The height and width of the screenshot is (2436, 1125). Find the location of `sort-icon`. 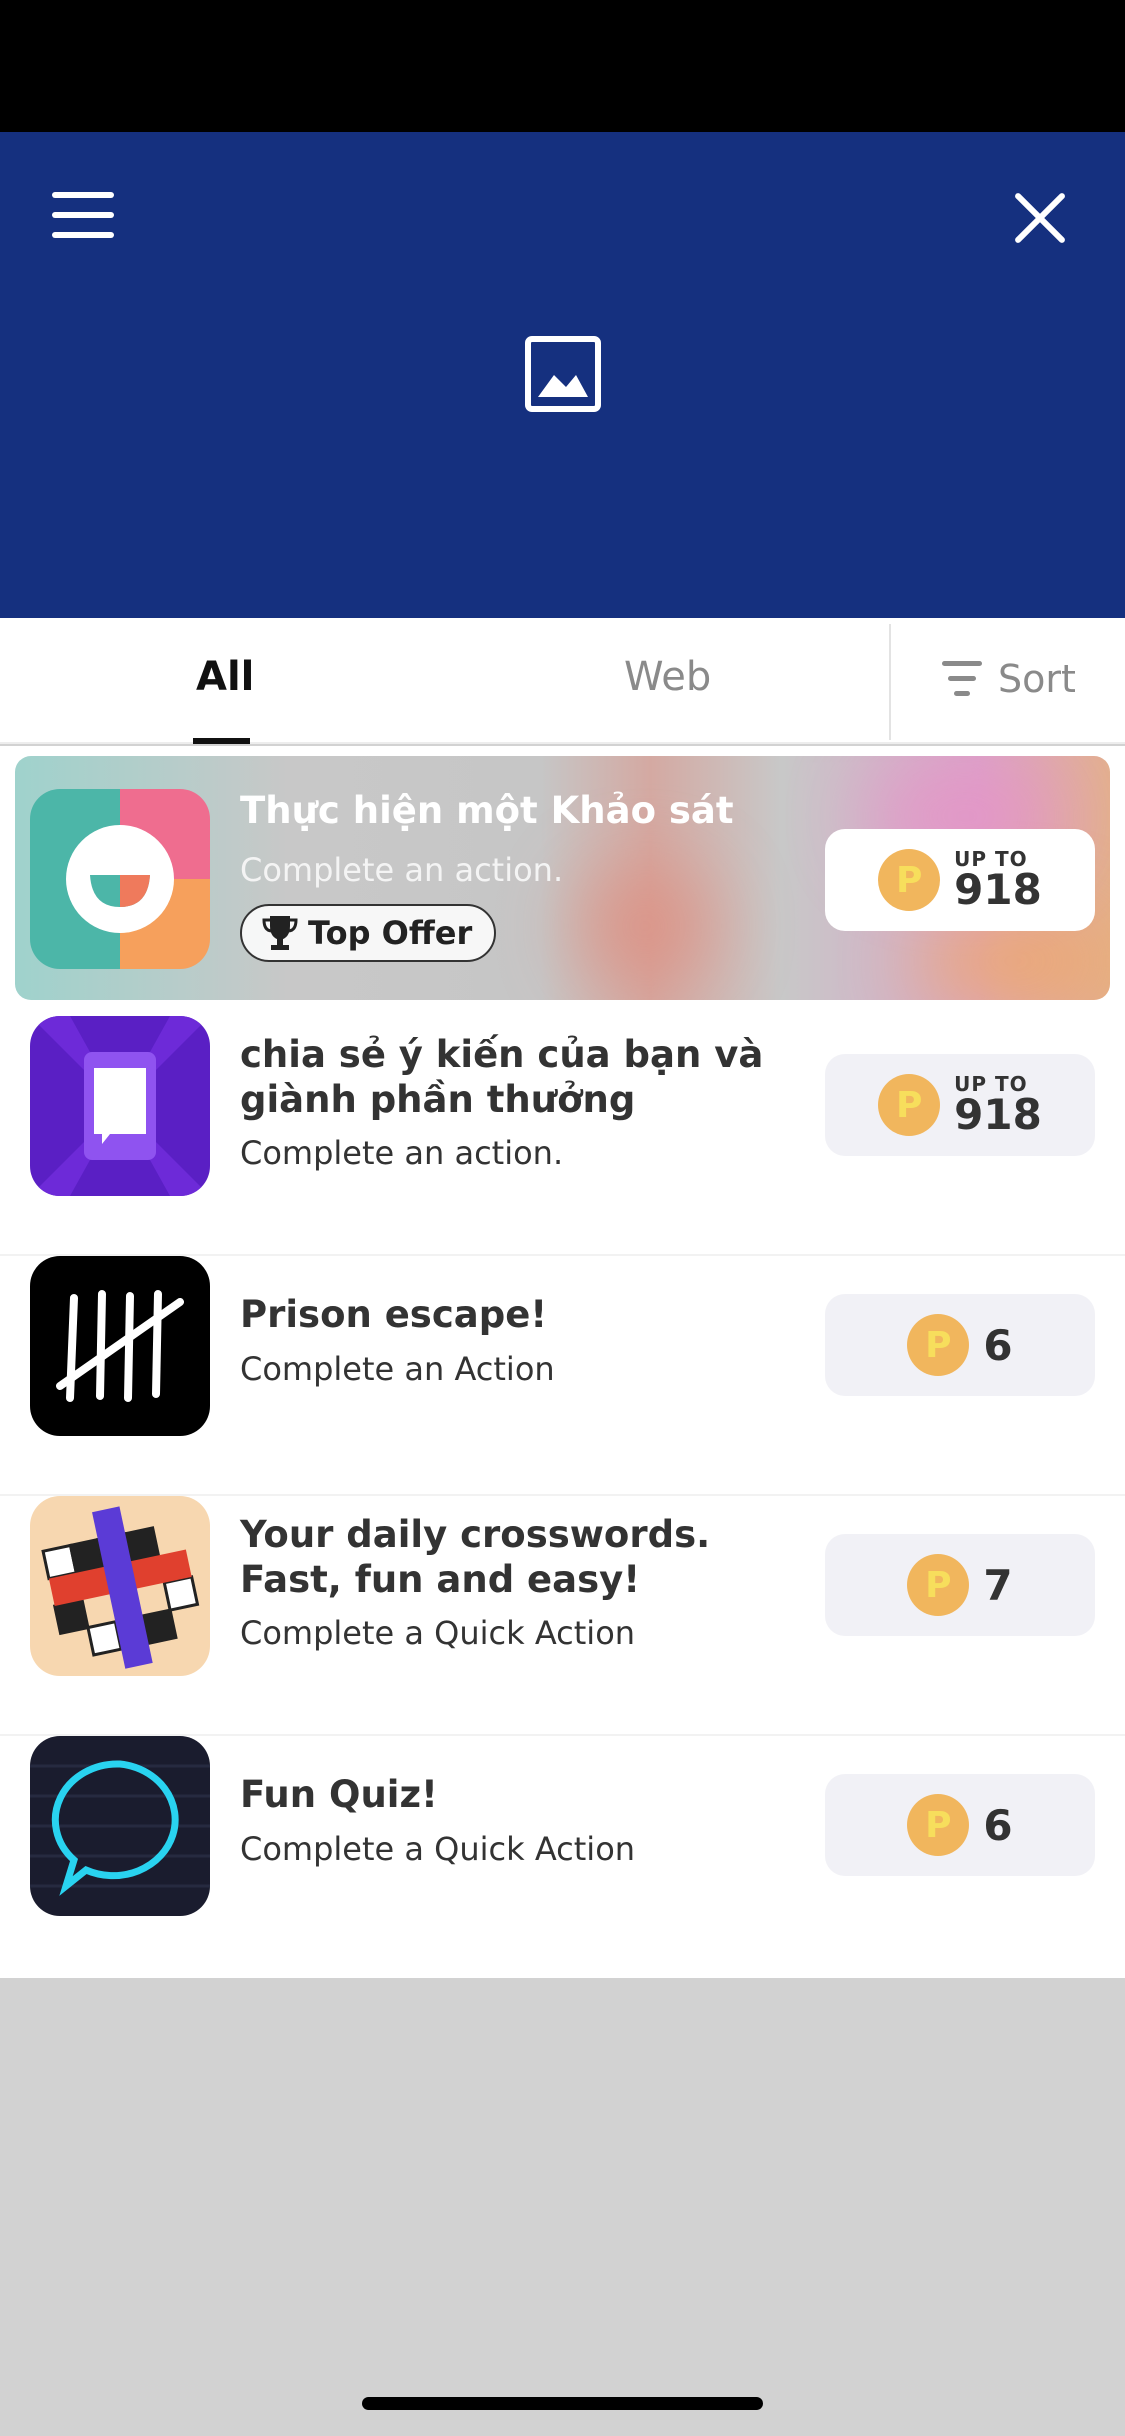

sort-icon is located at coordinates (962, 679).